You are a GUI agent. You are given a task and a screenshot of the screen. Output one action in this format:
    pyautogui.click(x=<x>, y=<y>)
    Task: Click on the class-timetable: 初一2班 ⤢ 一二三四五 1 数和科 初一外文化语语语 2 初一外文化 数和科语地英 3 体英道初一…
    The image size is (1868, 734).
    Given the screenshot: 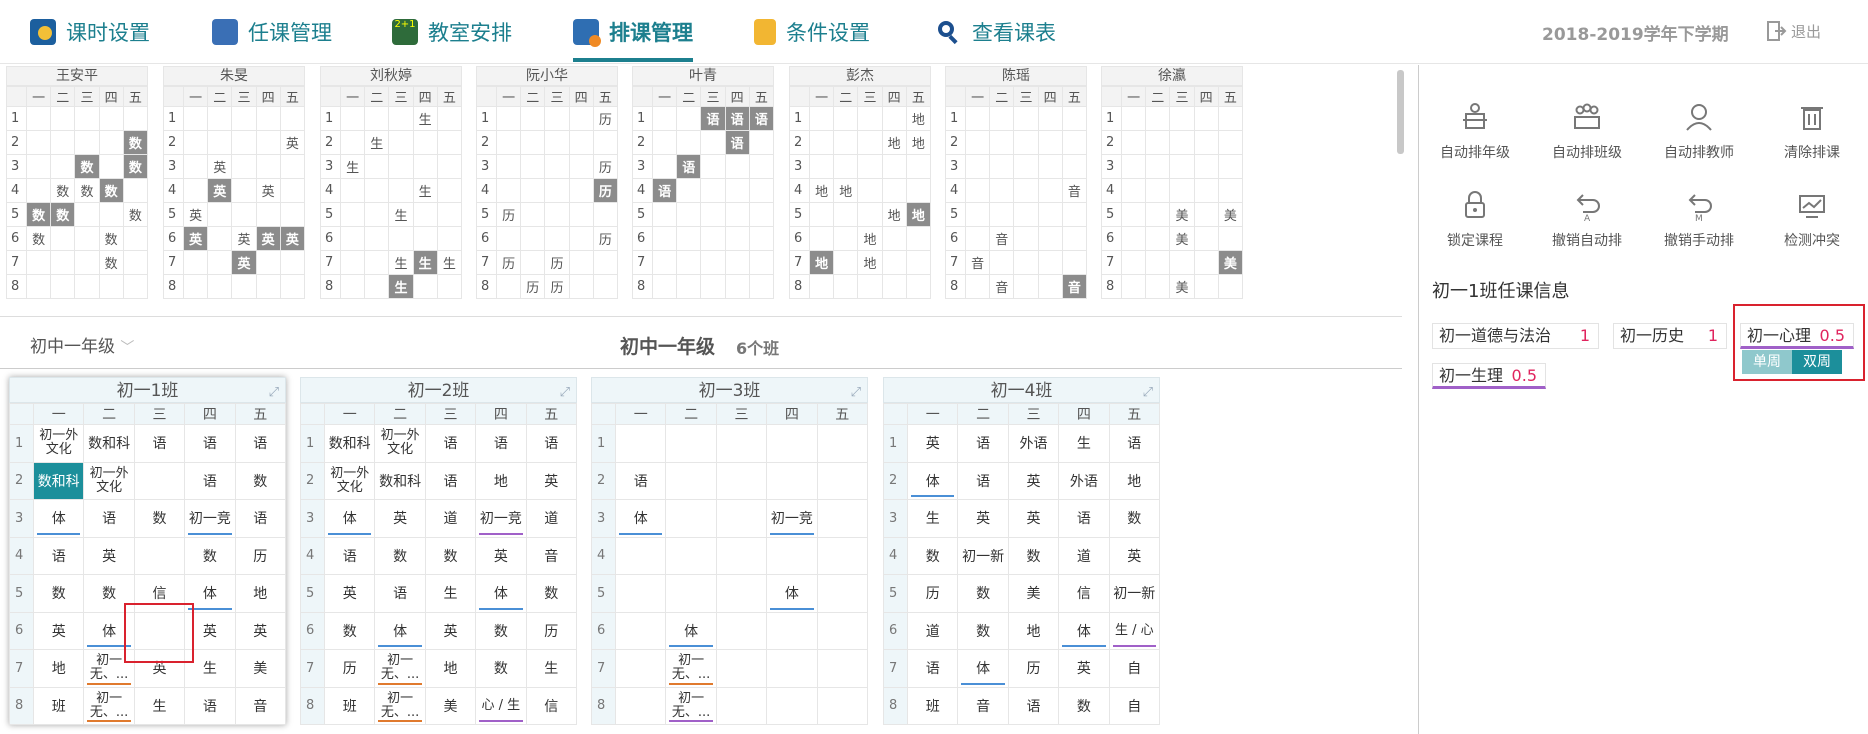 What is the action you would take?
    pyautogui.click(x=439, y=551)
    